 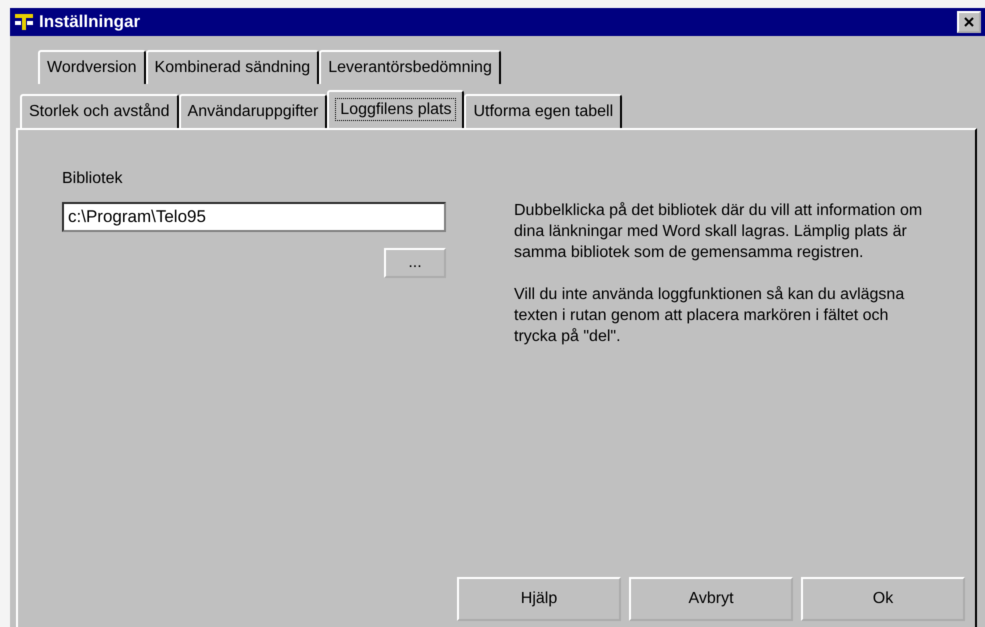 What do you see at coordinates (711, 599) in the screenshot?
I see `dialog-button: Avbryt` at bounding box center [711, 599].